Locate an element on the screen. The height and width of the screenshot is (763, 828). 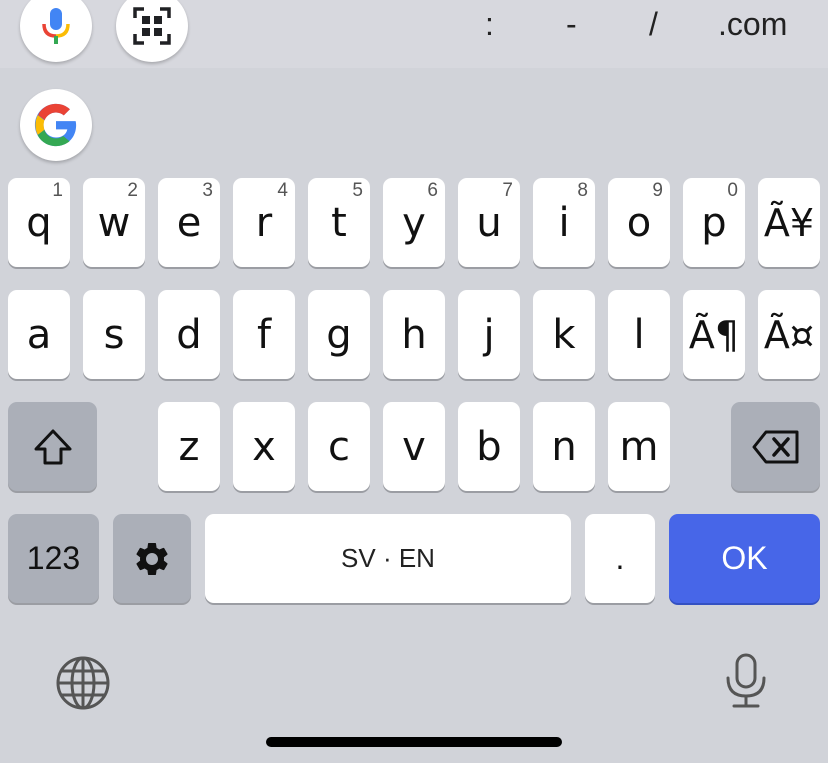
key-z: z is located at coordinates (189, 446).